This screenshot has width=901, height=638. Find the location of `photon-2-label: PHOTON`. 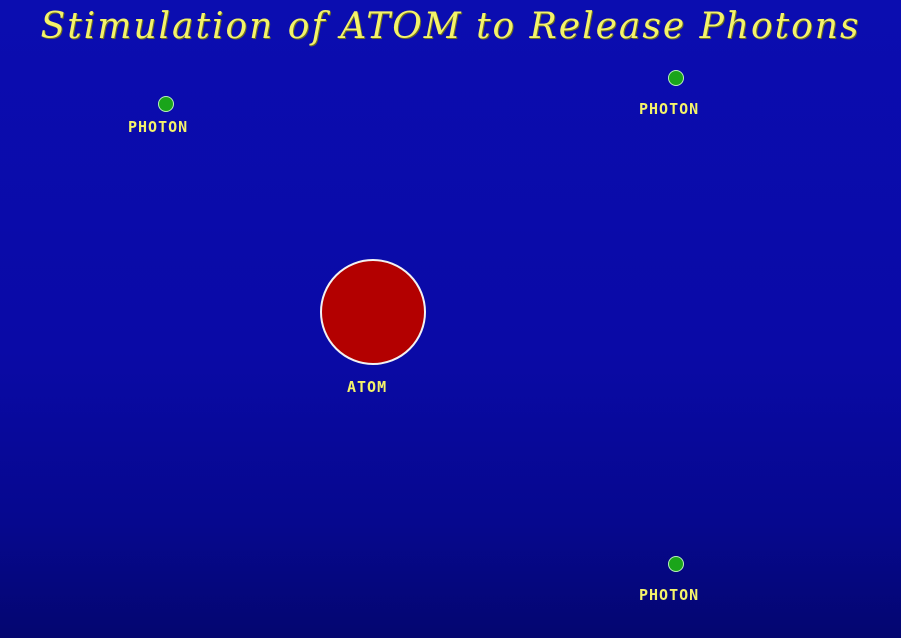

photon-2-label: PHOTON is located at coordinates (669, 109).